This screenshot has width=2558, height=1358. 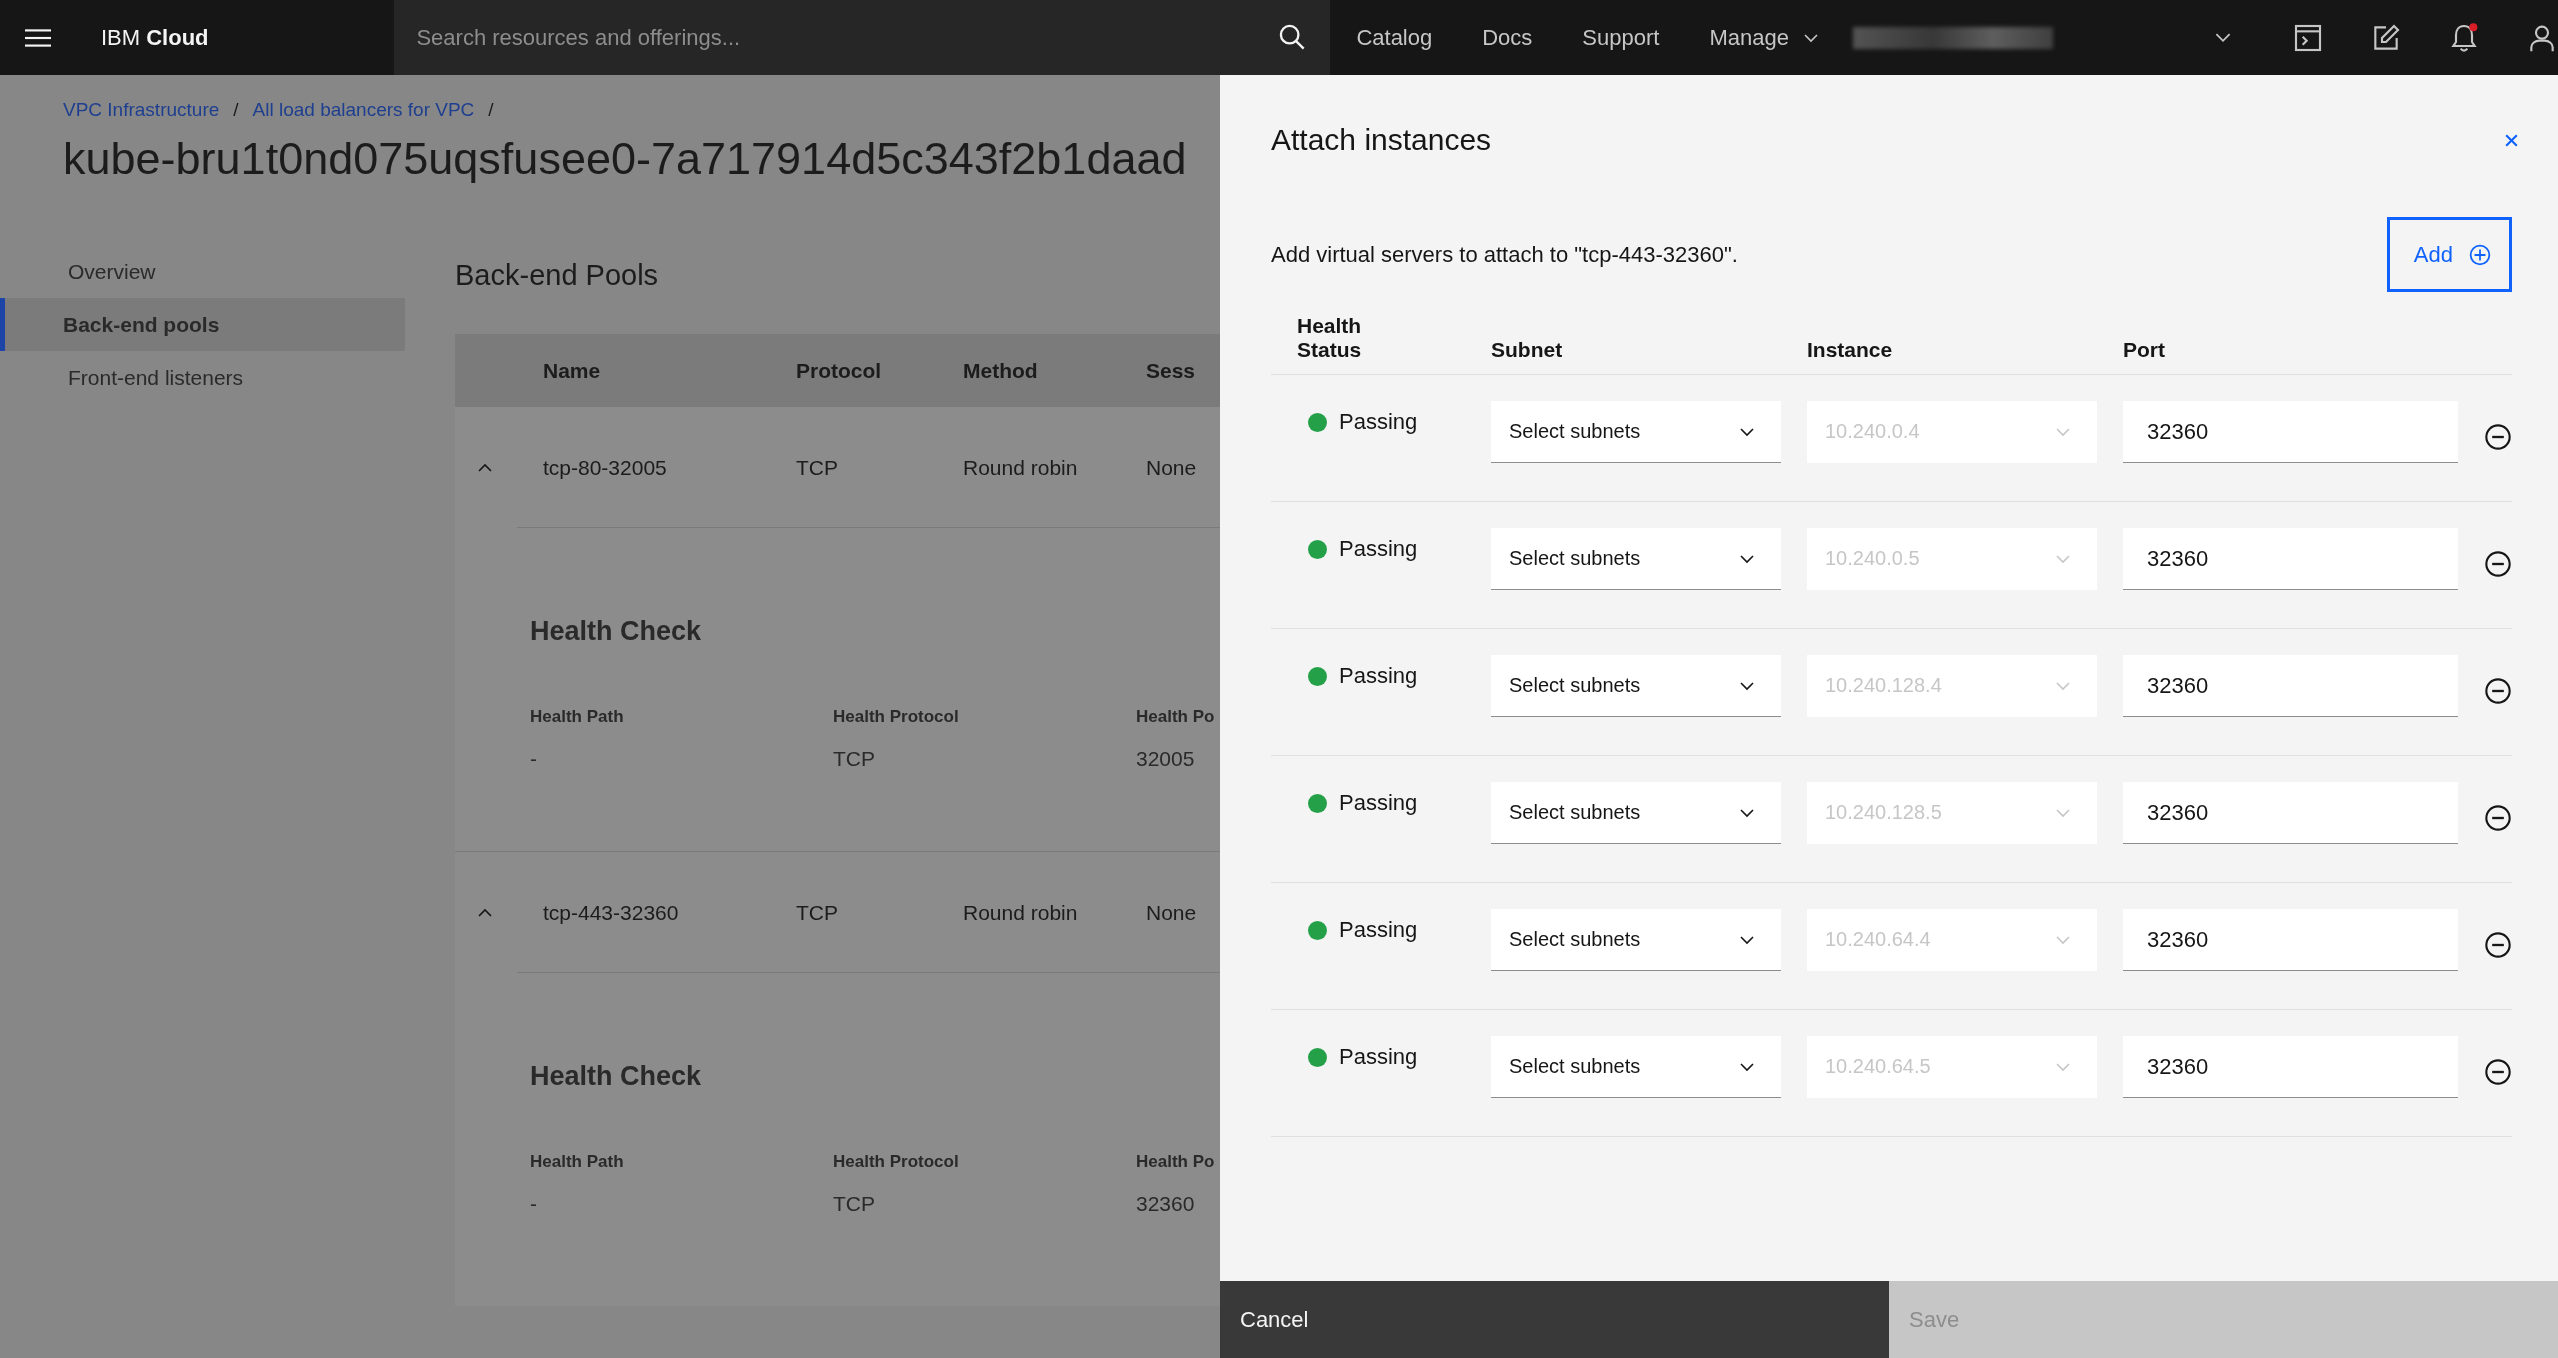 I want to click on add-button: Add, so click(x=2449, y=254).